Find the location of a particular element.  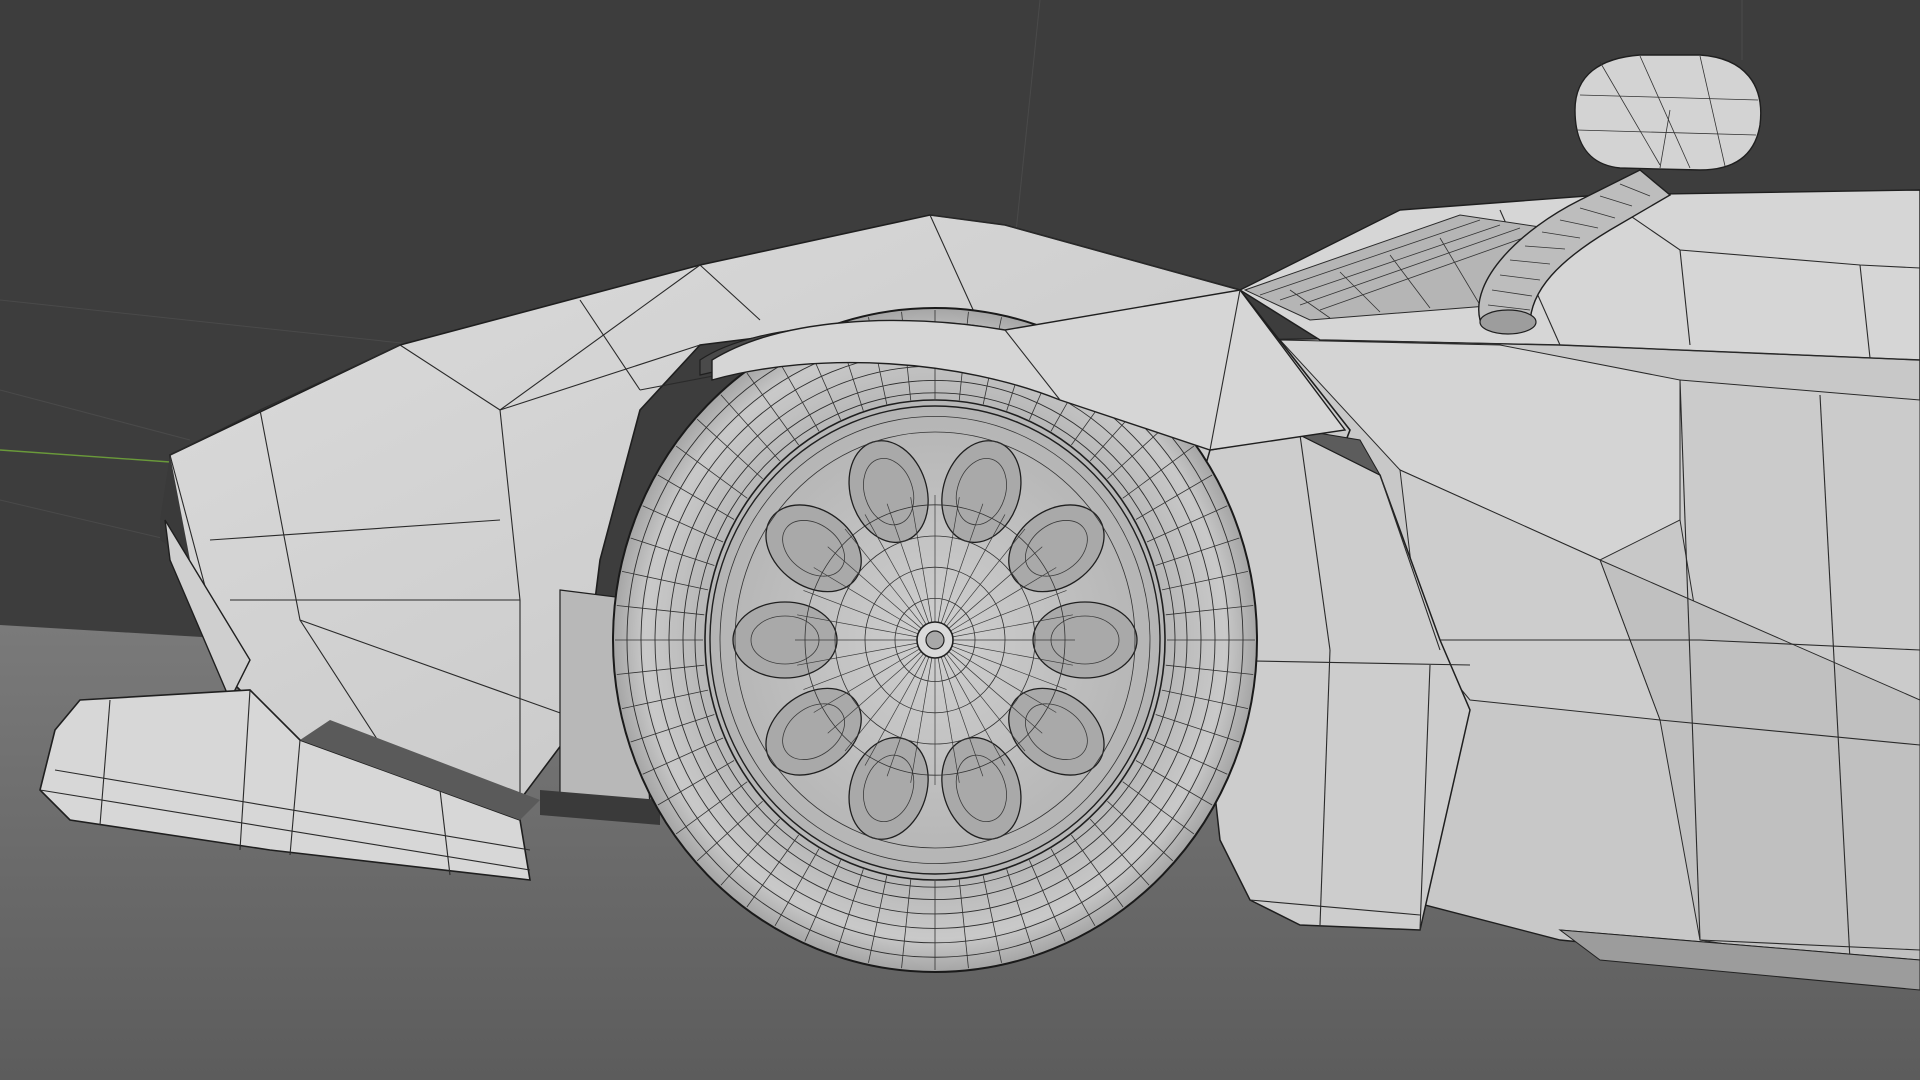

wheel-rim is located at coordinates (935, 640).